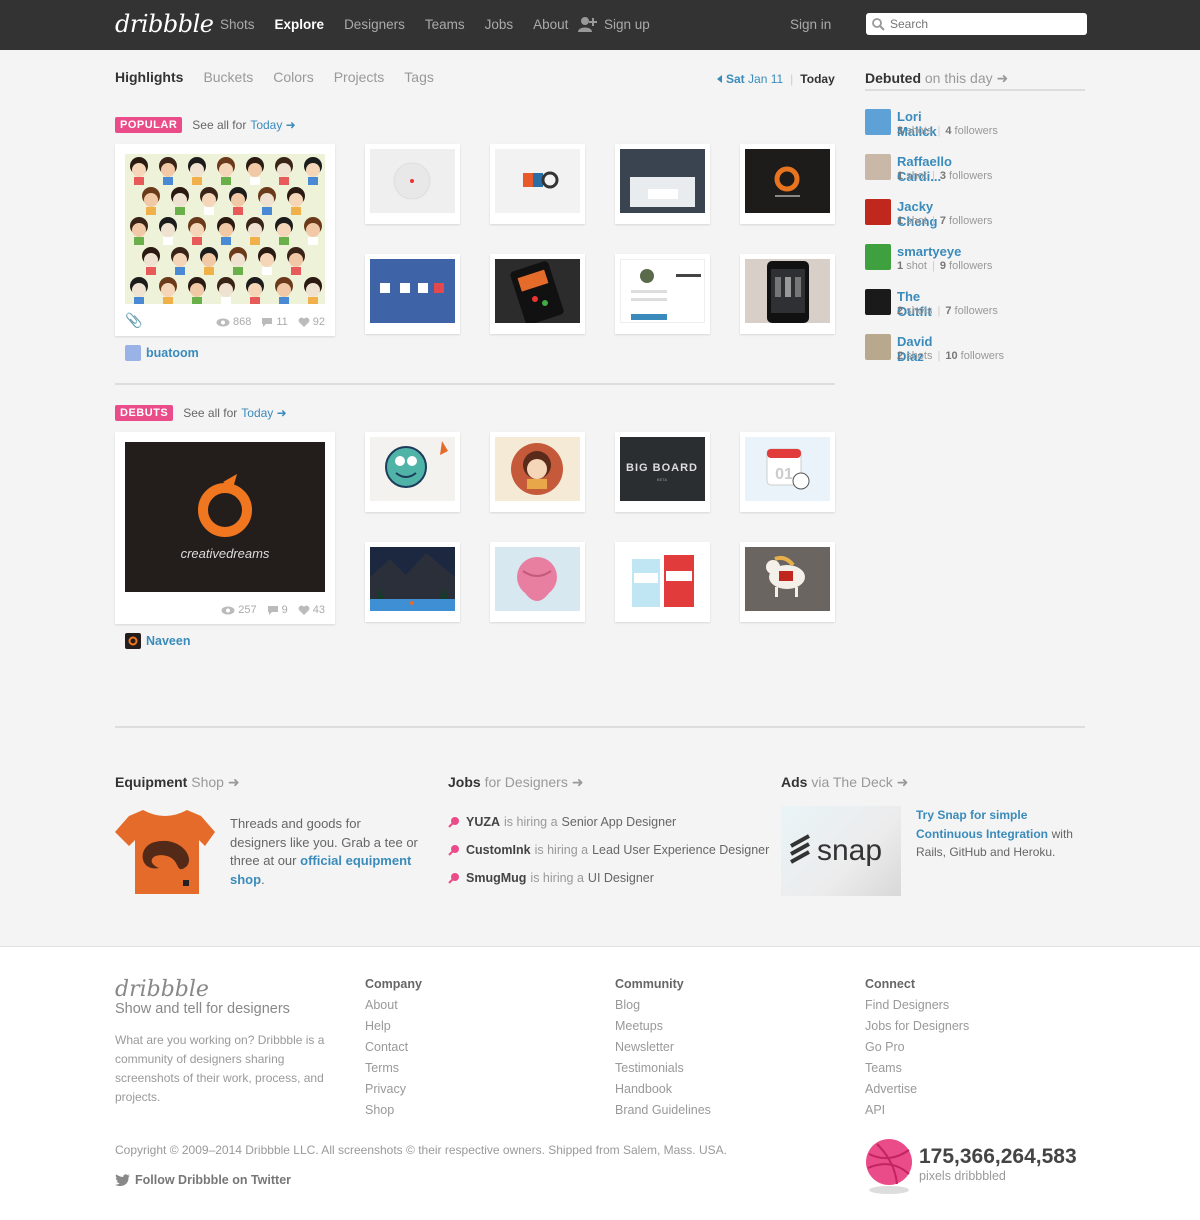 The image size is (1200, 1220). I want to click on follow-twitter-link: Follow Dribbble on Twitter, so click(203, 1180).